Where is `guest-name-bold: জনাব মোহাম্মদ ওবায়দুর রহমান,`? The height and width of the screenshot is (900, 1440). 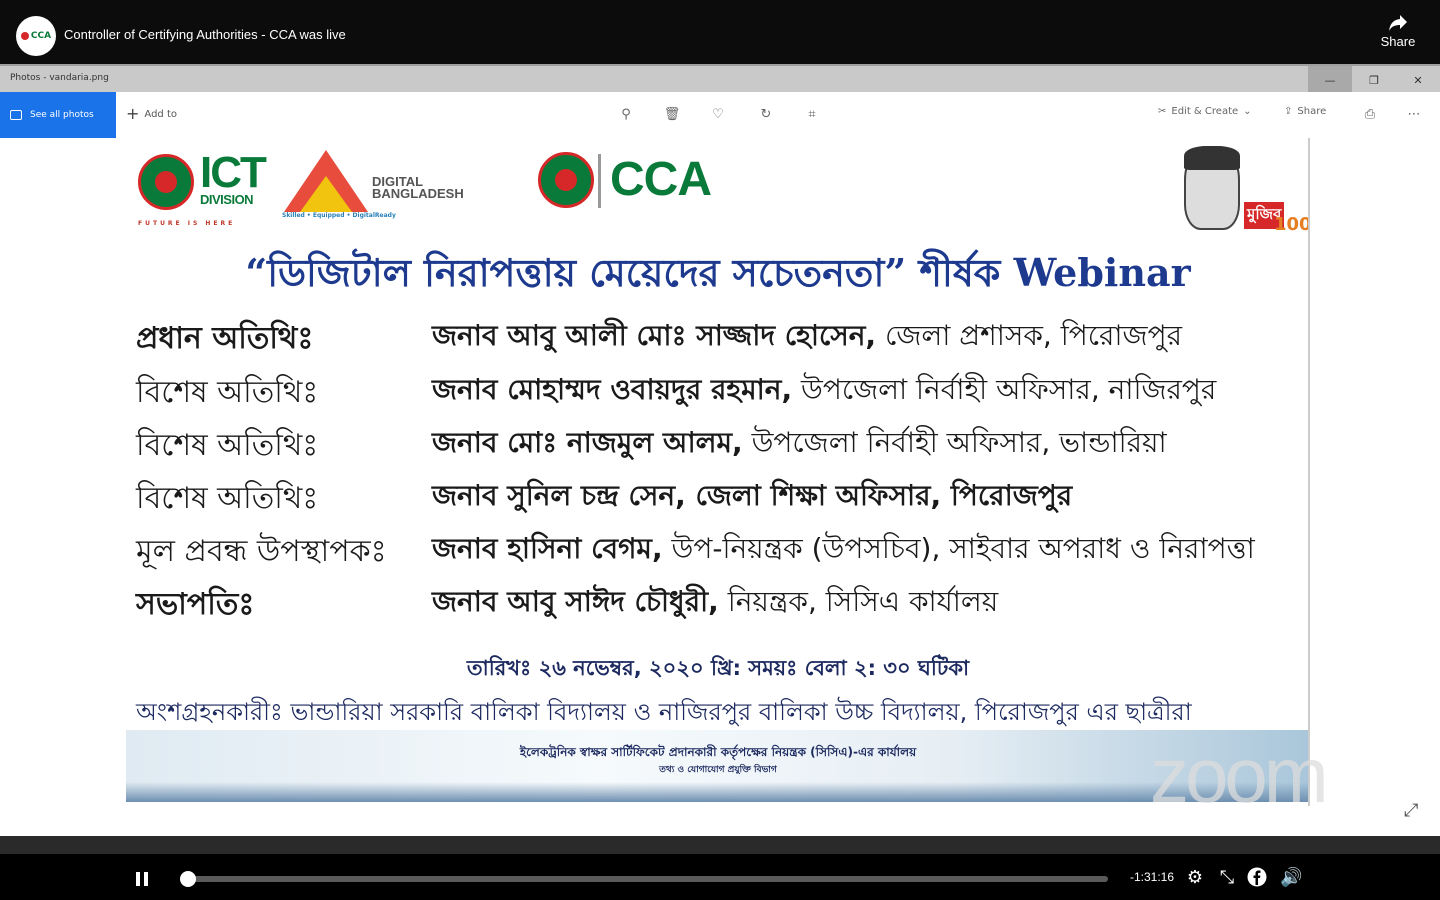
guest-name-bold: জনাব মোহাম্মদ ওবায়দুর রহমান, is located at coordinates (612, 389).